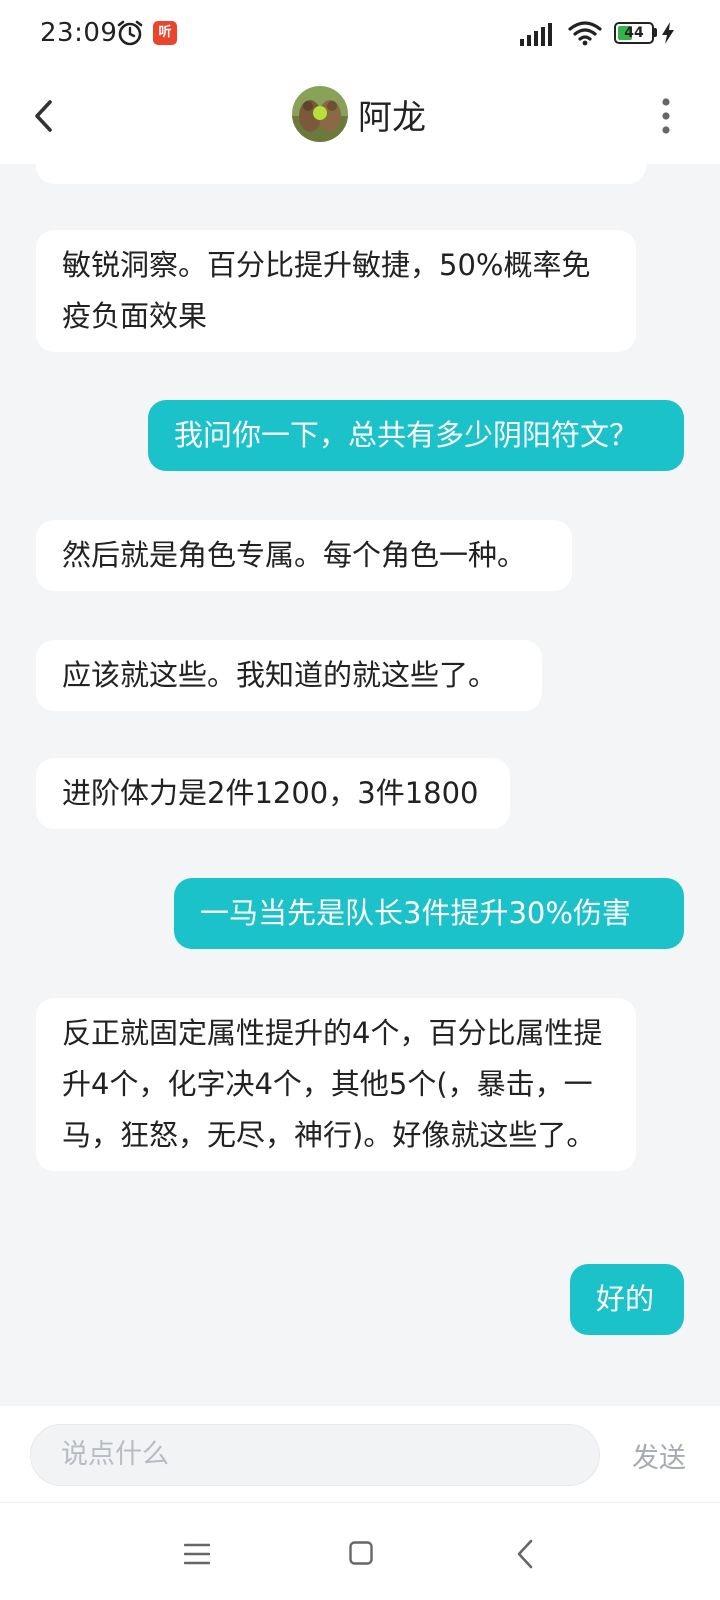  Describe the element at coordinates (165, 33) in the screenshot. I see `app-notification-icon: 听` at that location.